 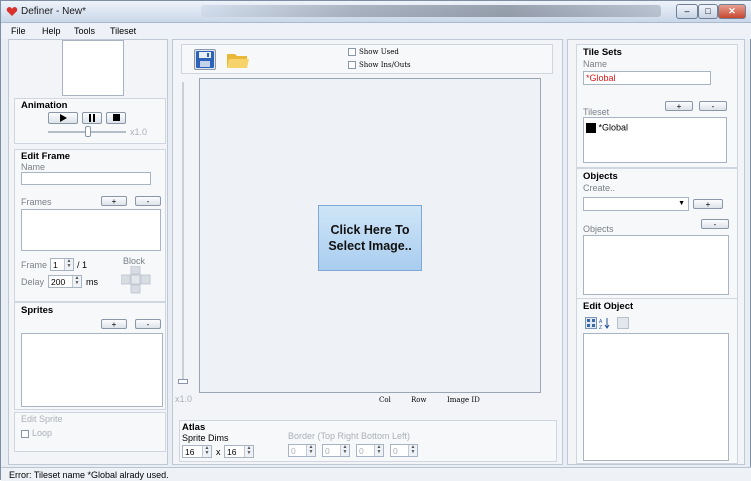 I want to click on pause-button, so click(x=92, y=118).